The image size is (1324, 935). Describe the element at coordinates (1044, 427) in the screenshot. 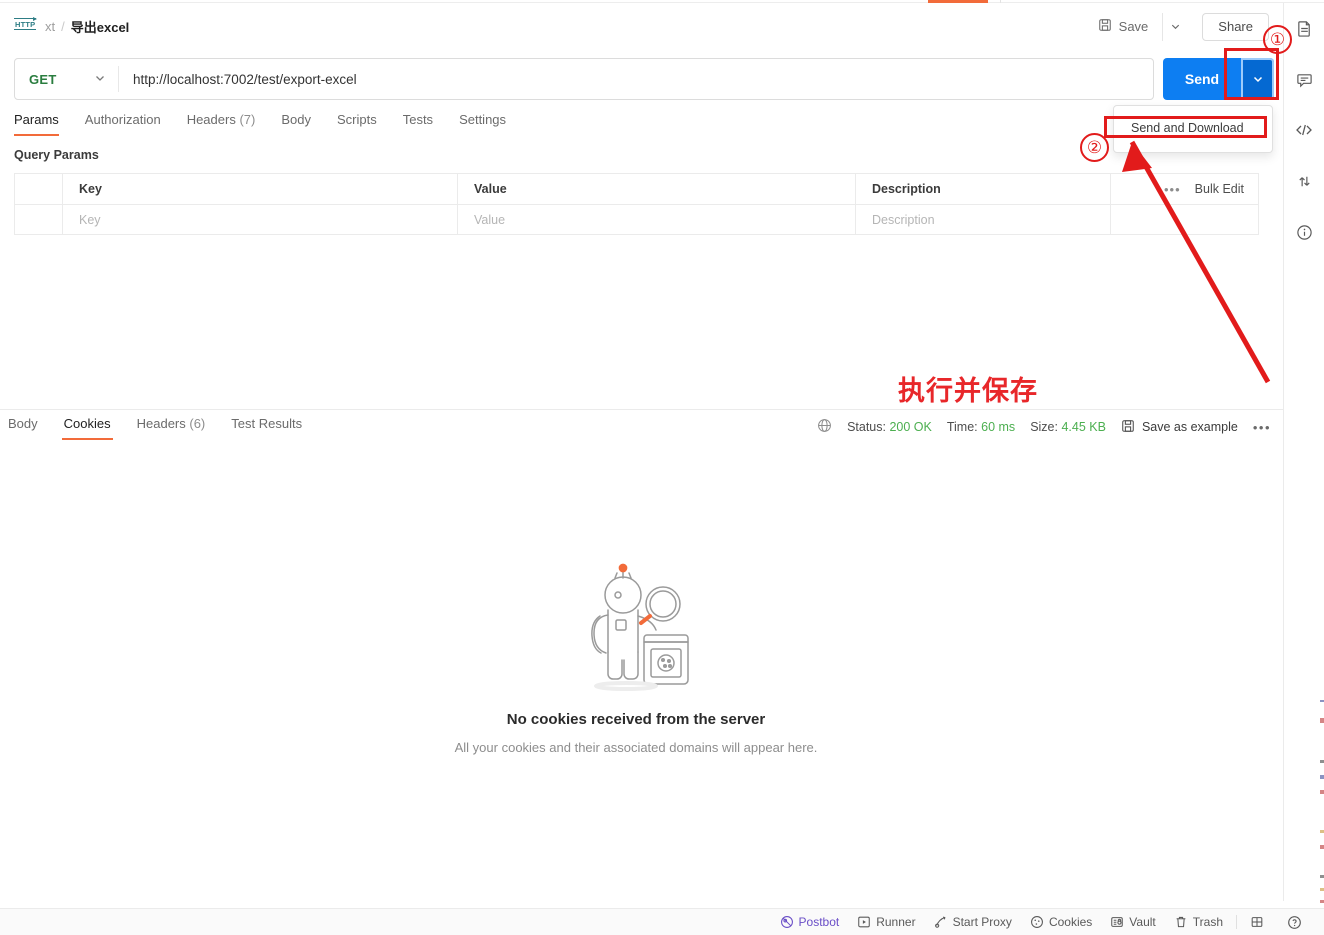

I see `size-label: Size:` at that location.